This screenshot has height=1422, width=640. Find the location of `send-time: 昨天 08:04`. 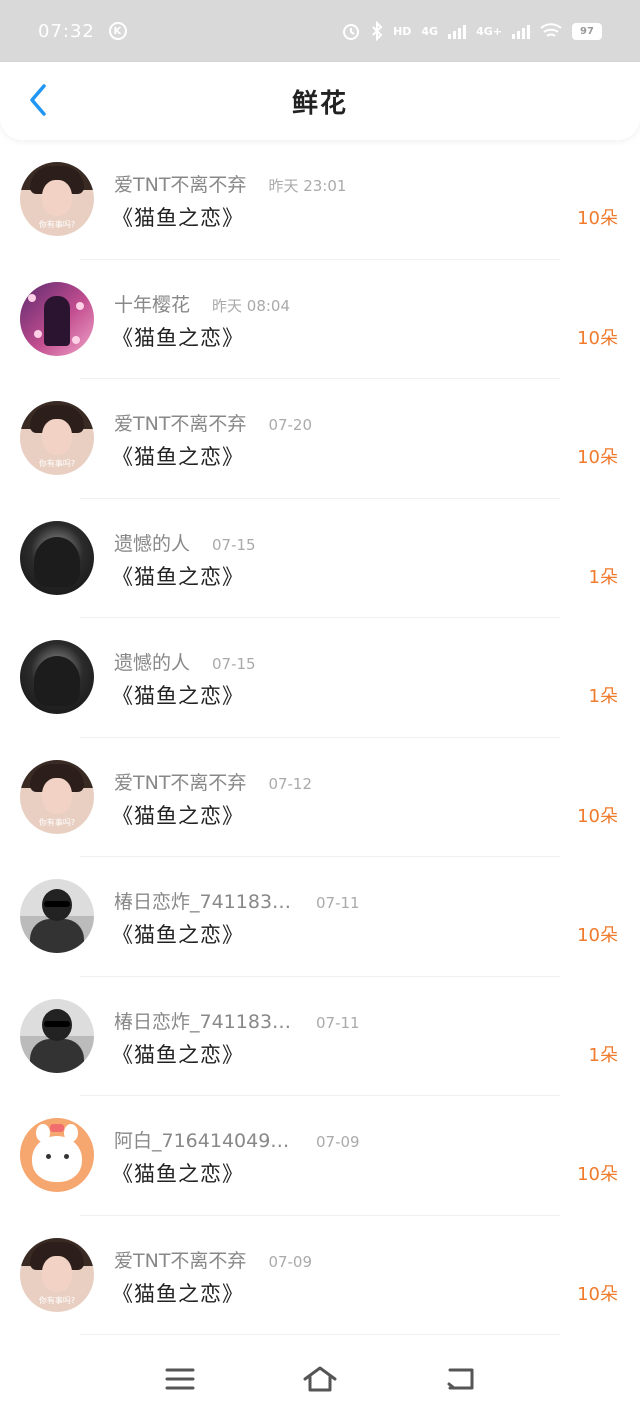

send-time: 昨天 08:04 is located at coordinates (251, 305).